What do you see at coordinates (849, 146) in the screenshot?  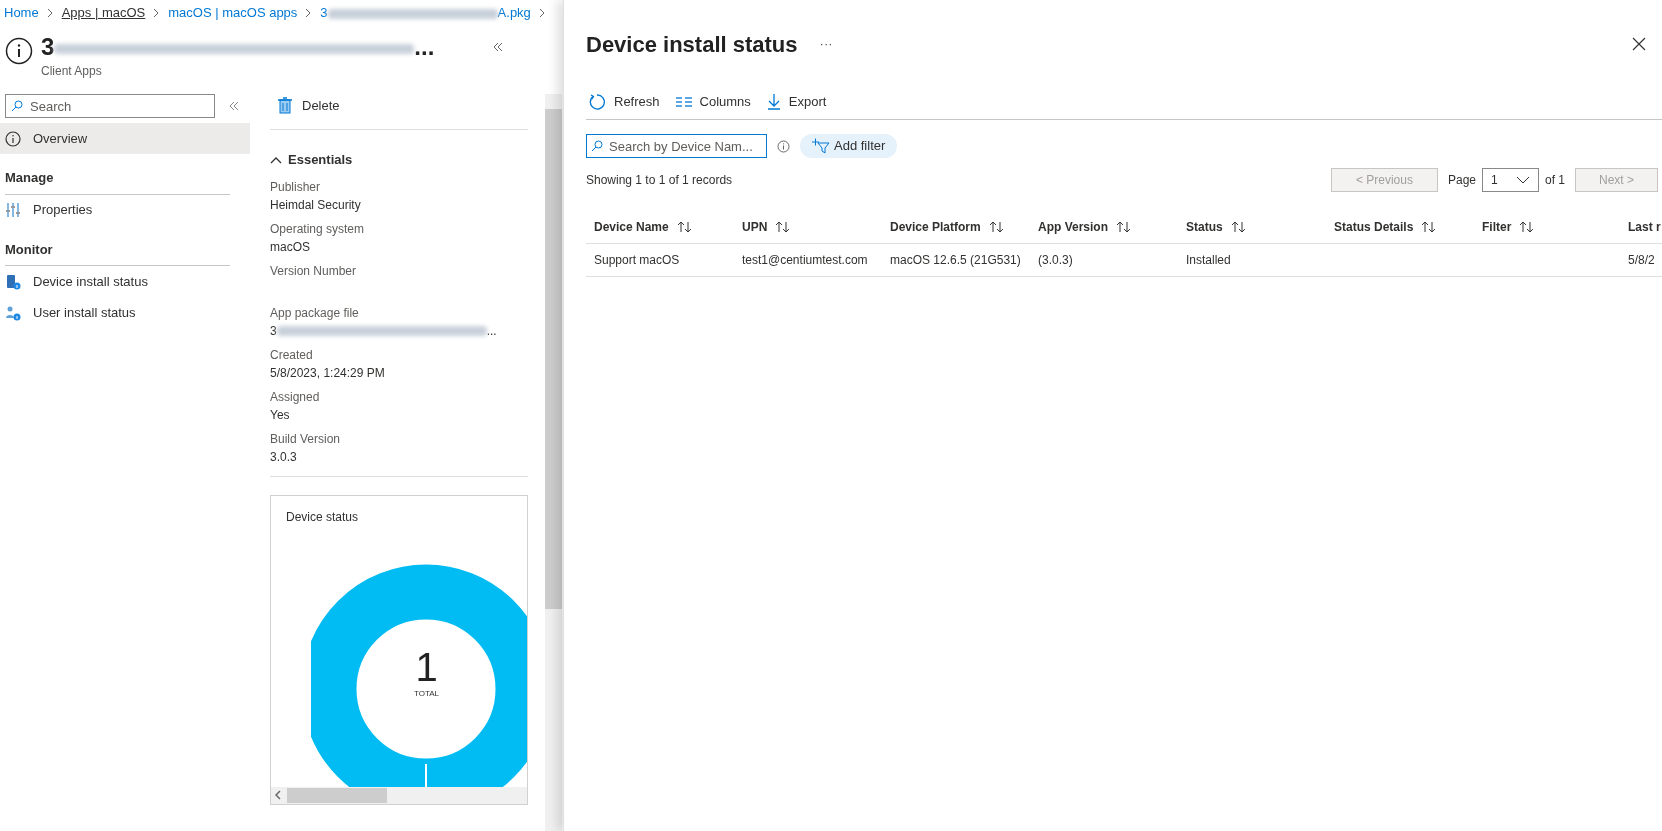 I see `add-filter-button: Add filter` at bounding box center [849, 146].